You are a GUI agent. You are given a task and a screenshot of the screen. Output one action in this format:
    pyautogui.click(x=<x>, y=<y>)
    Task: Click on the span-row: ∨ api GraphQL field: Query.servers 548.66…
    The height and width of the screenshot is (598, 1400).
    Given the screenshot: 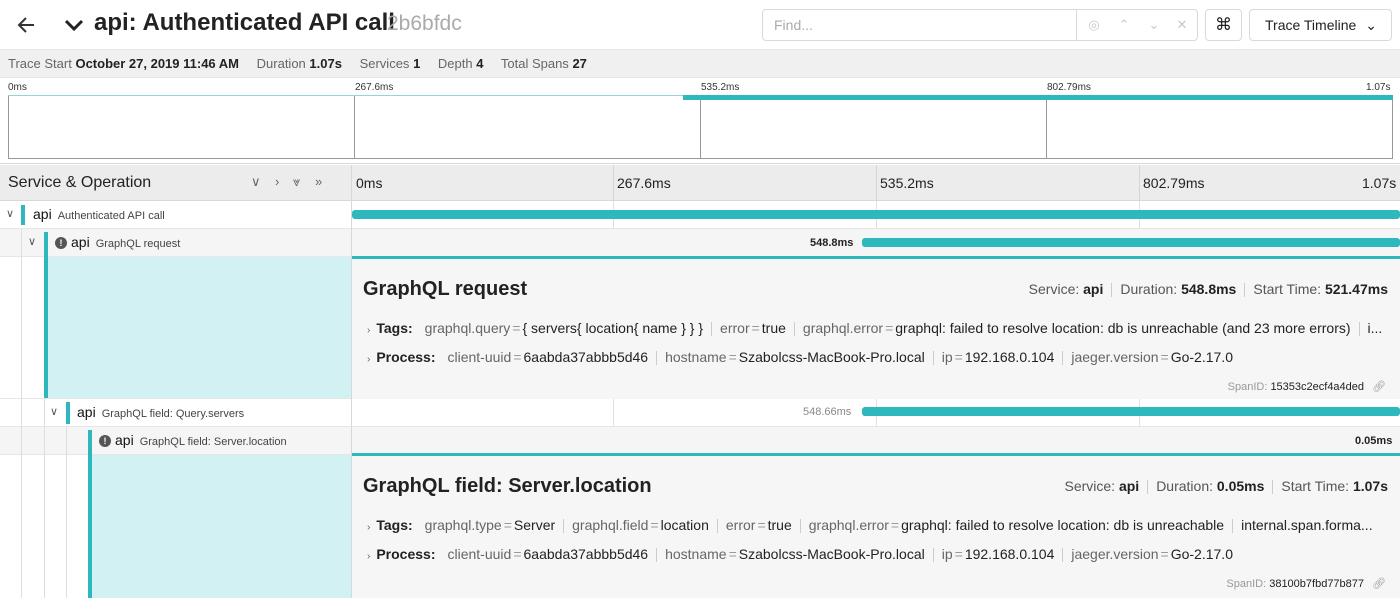 What is the action you would take?
    pyautogui.click(x=700, y=413)
    